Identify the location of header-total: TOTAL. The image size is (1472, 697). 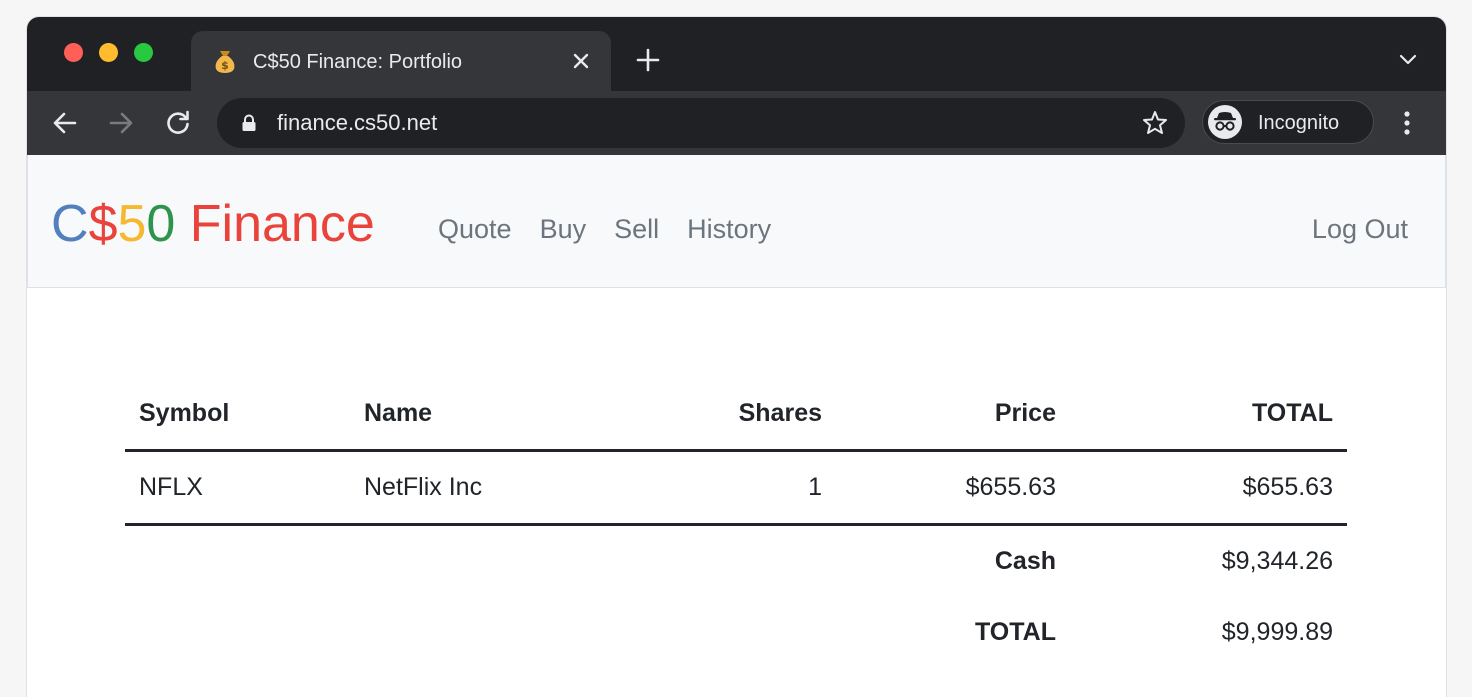
(1208, 414).